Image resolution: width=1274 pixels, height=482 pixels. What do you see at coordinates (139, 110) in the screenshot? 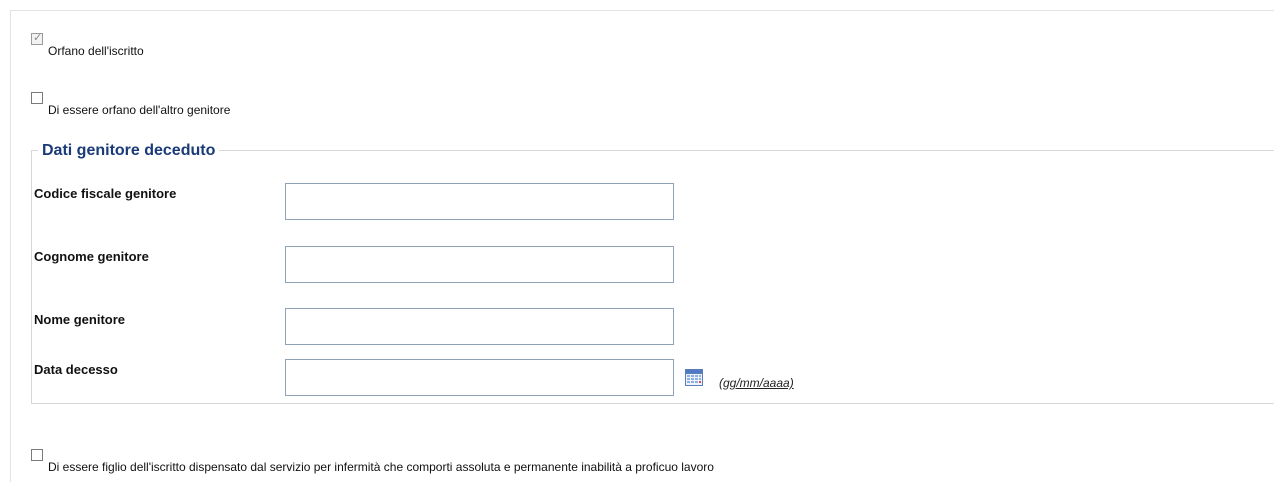
I see `orfano-altro-genitore-label: Di essere orfano dell'altro genitore` at bounding box center [139, 110].